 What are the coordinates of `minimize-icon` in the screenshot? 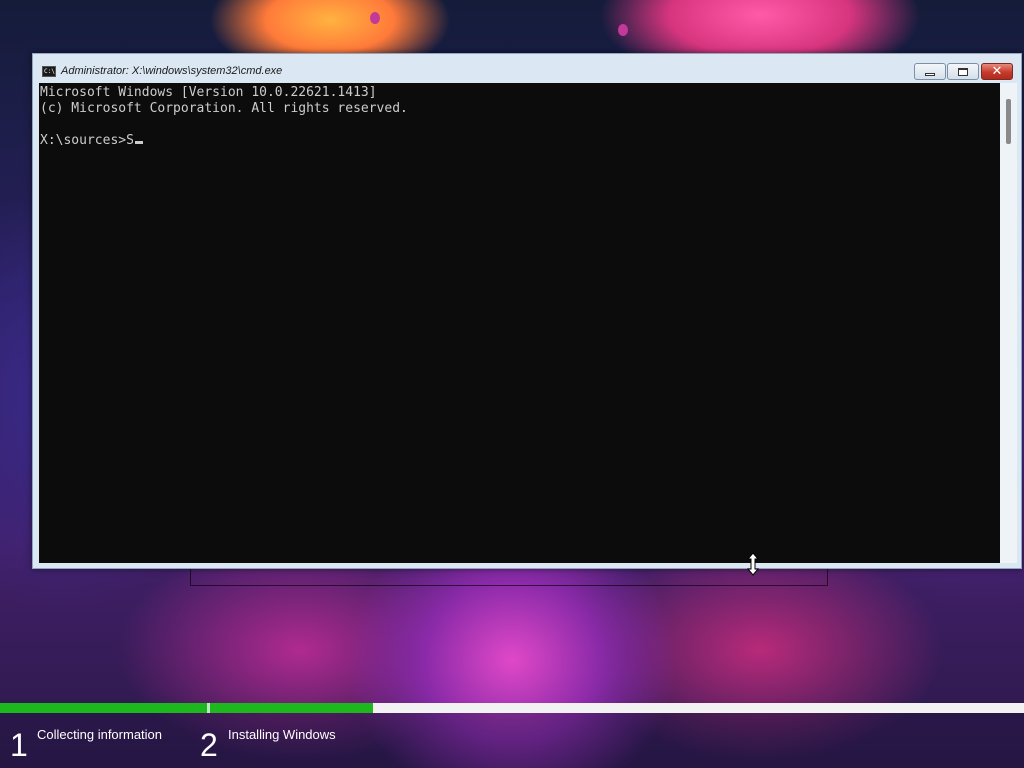 It's located at (930, 74).